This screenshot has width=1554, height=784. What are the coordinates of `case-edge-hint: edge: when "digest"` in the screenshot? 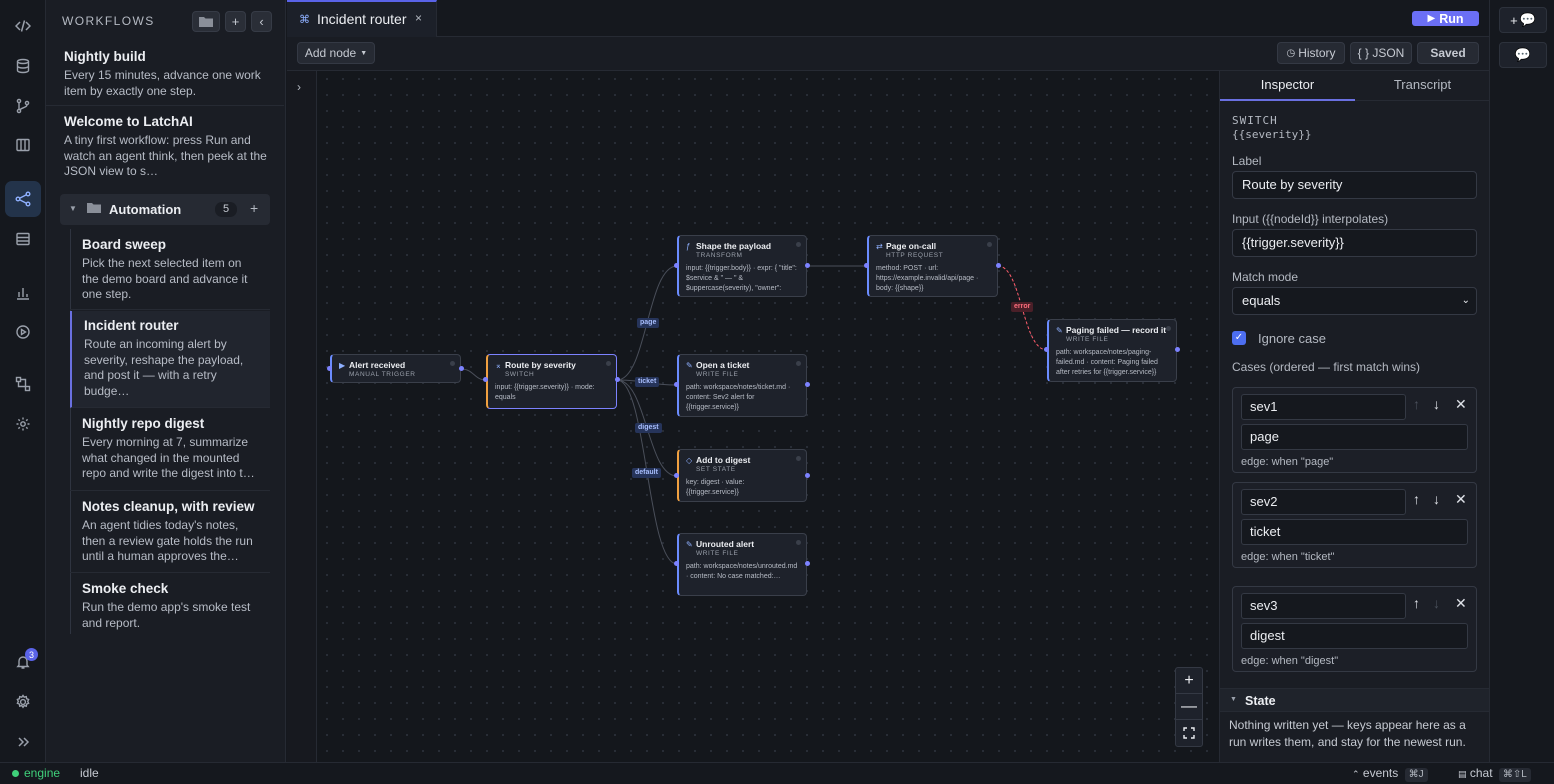 It's located at (1290, 661).